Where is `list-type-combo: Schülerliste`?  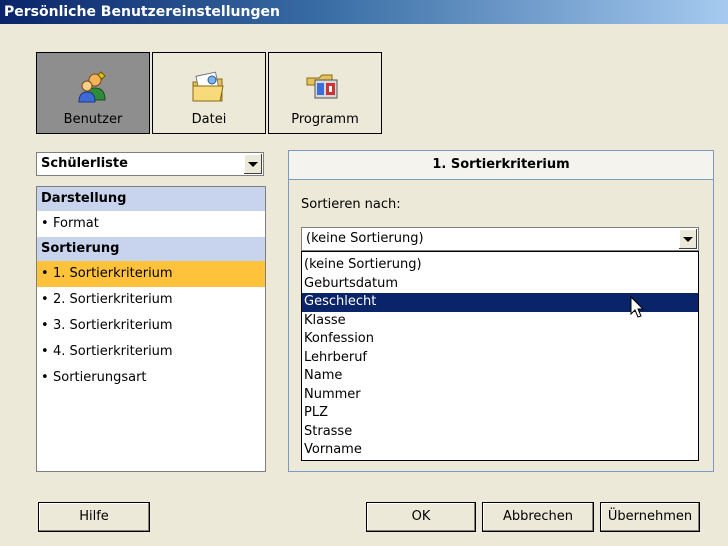
list-type-combo: Schülerliste is located at coordinates (150, 164).